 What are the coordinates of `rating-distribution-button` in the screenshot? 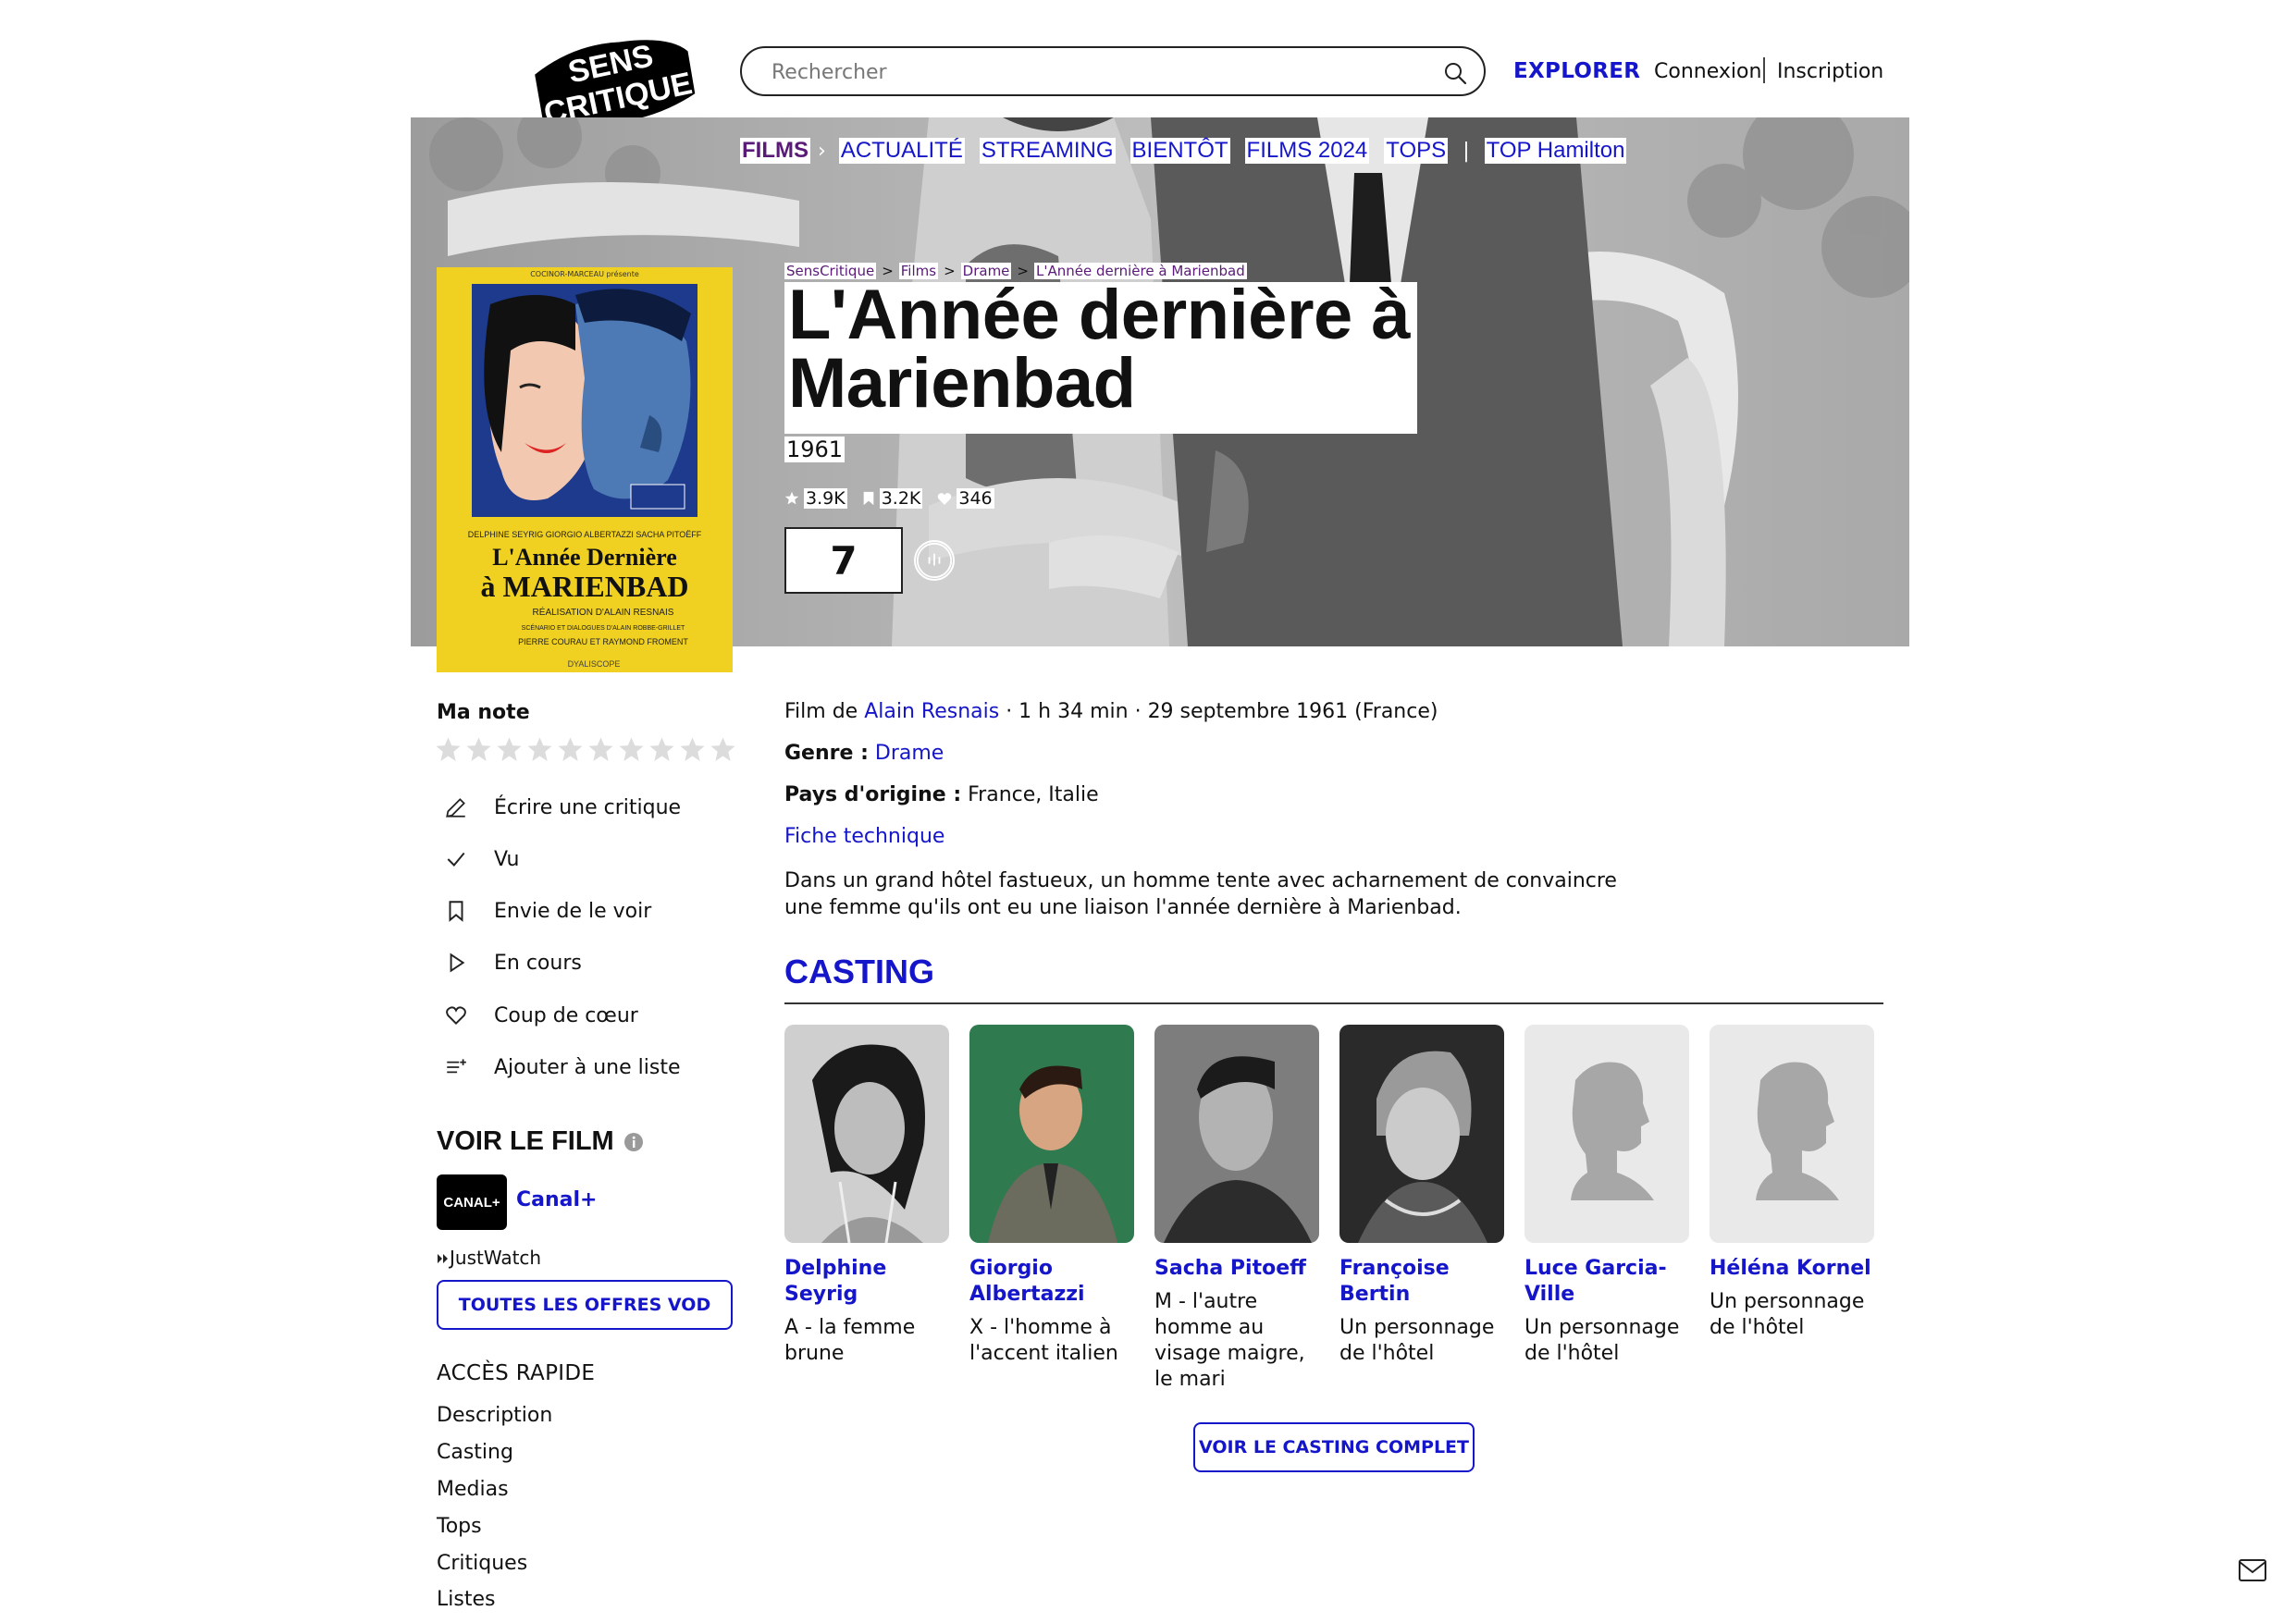 It's located at (934, 560).